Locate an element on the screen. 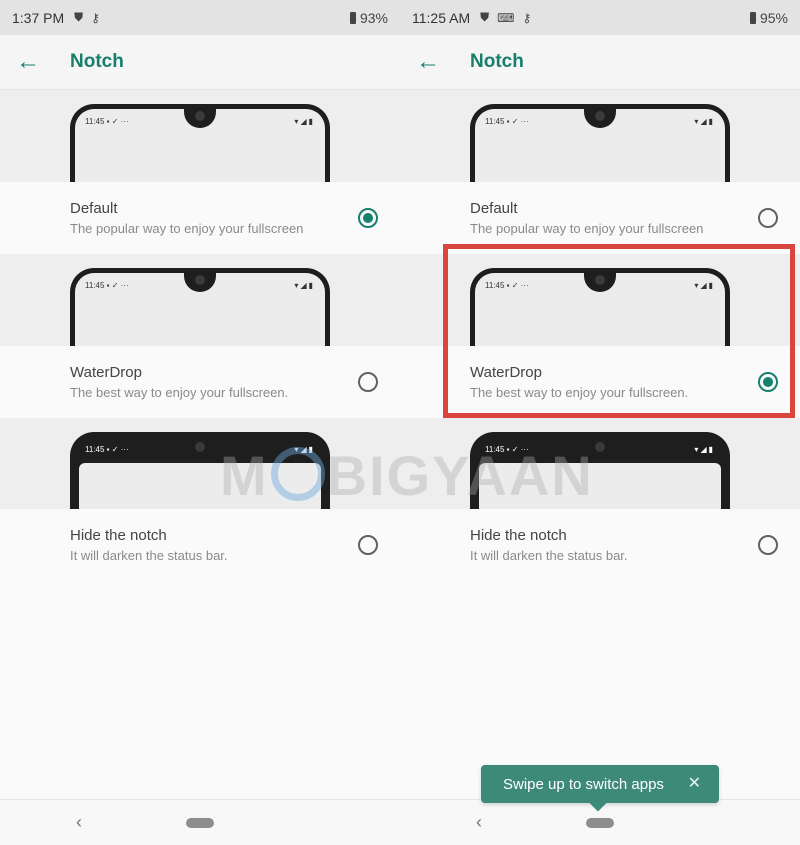  battery-indicator: 93% is located at coordinates (368, 17).